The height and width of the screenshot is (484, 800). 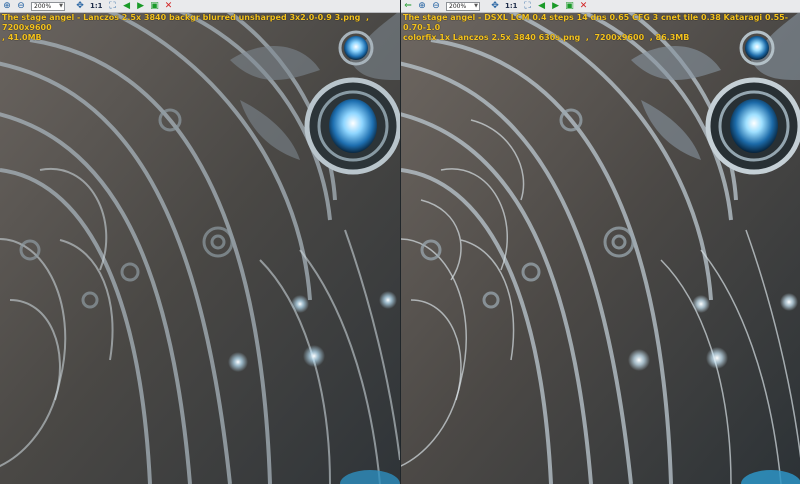 I want to click on right-zoom-select: 200% ▼, so click(x=463, y=6).